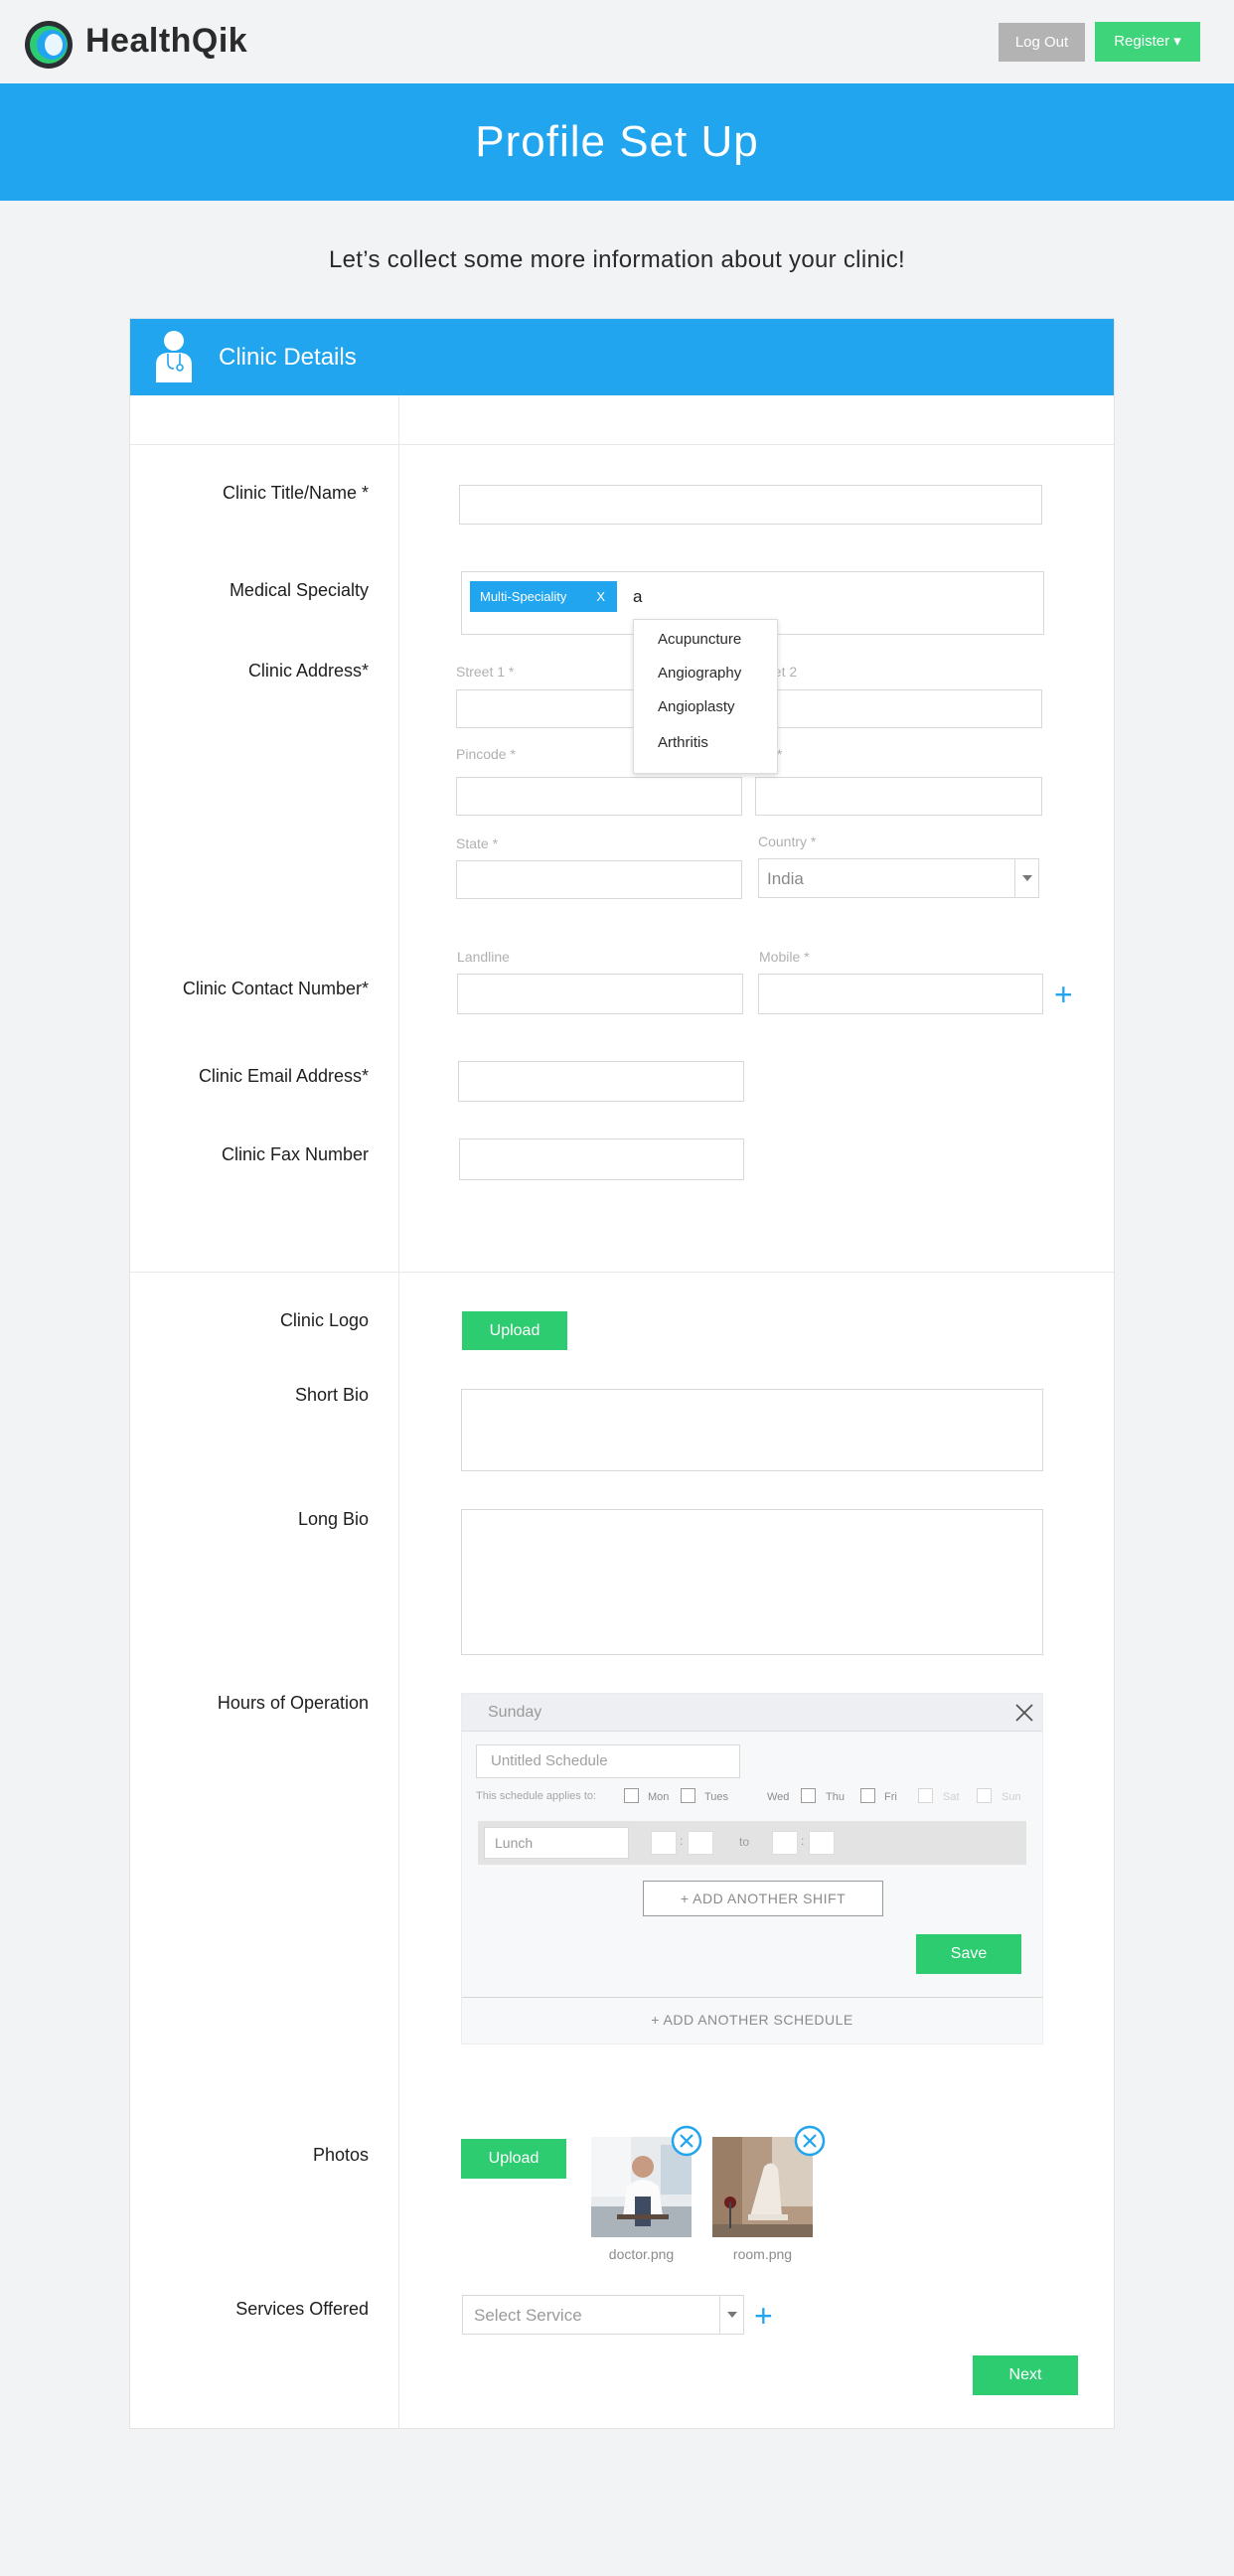  I want to click on sun-checkbox, so click(985, 1795).